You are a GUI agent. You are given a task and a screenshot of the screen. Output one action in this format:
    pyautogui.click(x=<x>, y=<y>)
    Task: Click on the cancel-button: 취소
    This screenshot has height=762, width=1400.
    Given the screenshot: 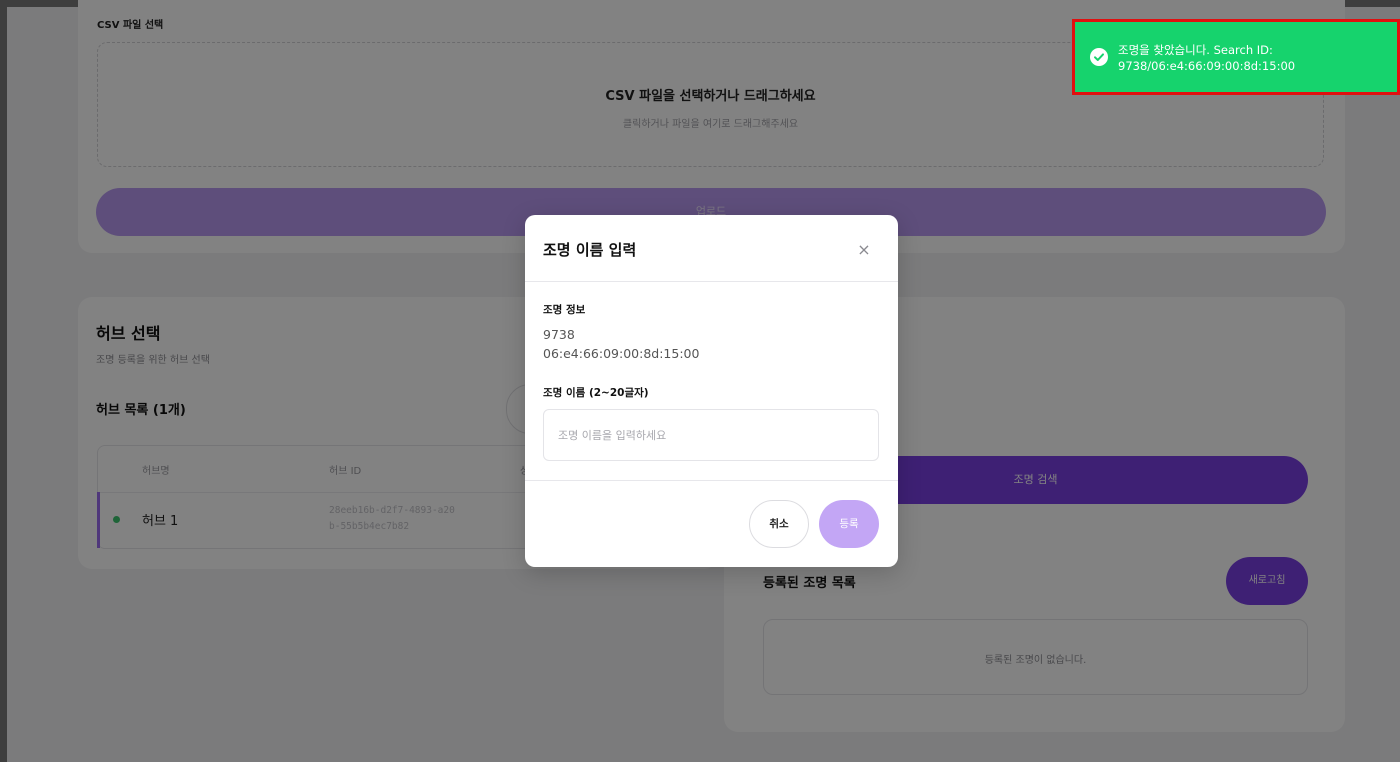 What is the action you would take?
    pyautogui.click(x=779, y=524)
    